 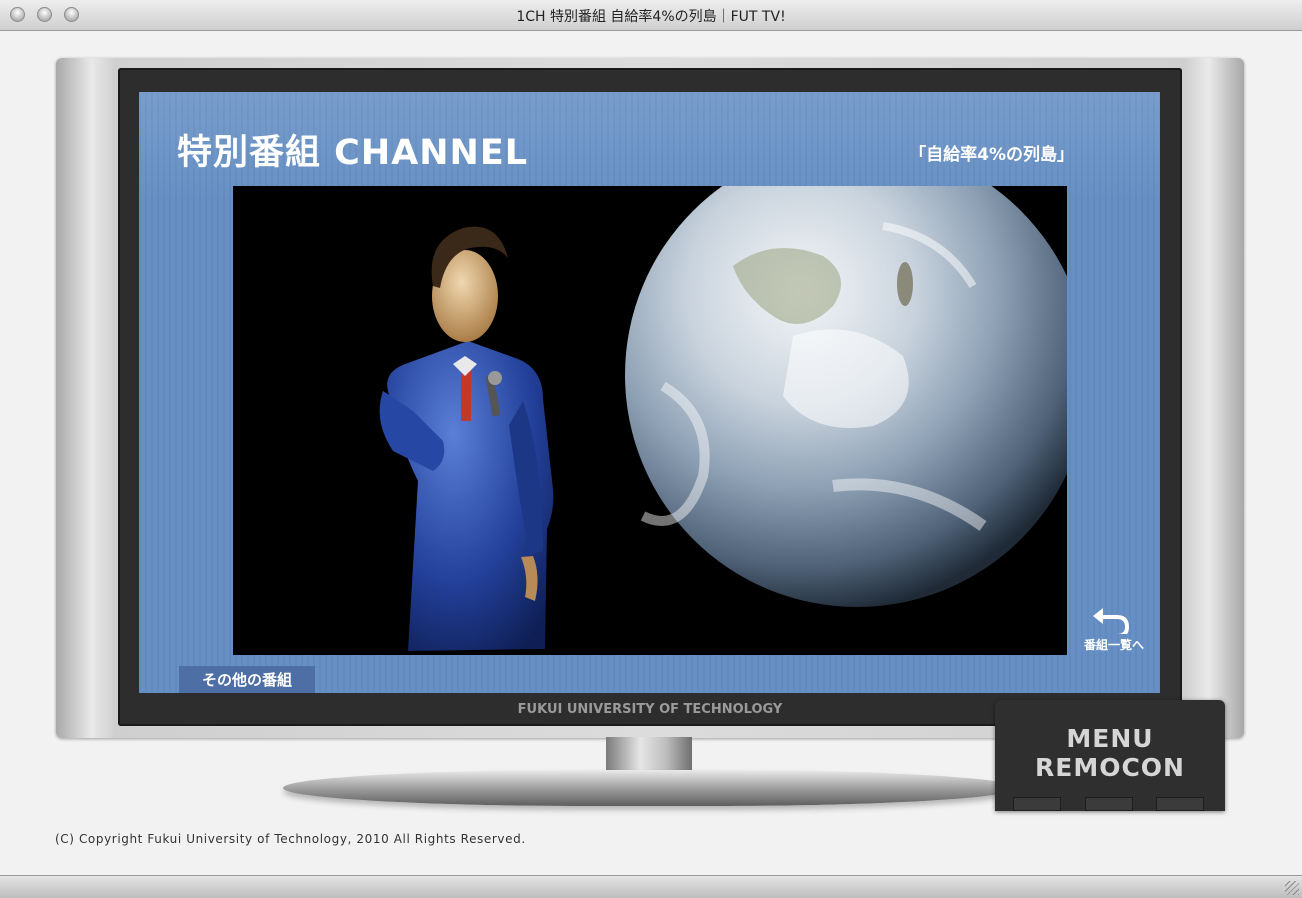 I want to click on channel-title: 特別番組 CHANNEL, so click(x=353, y=153).